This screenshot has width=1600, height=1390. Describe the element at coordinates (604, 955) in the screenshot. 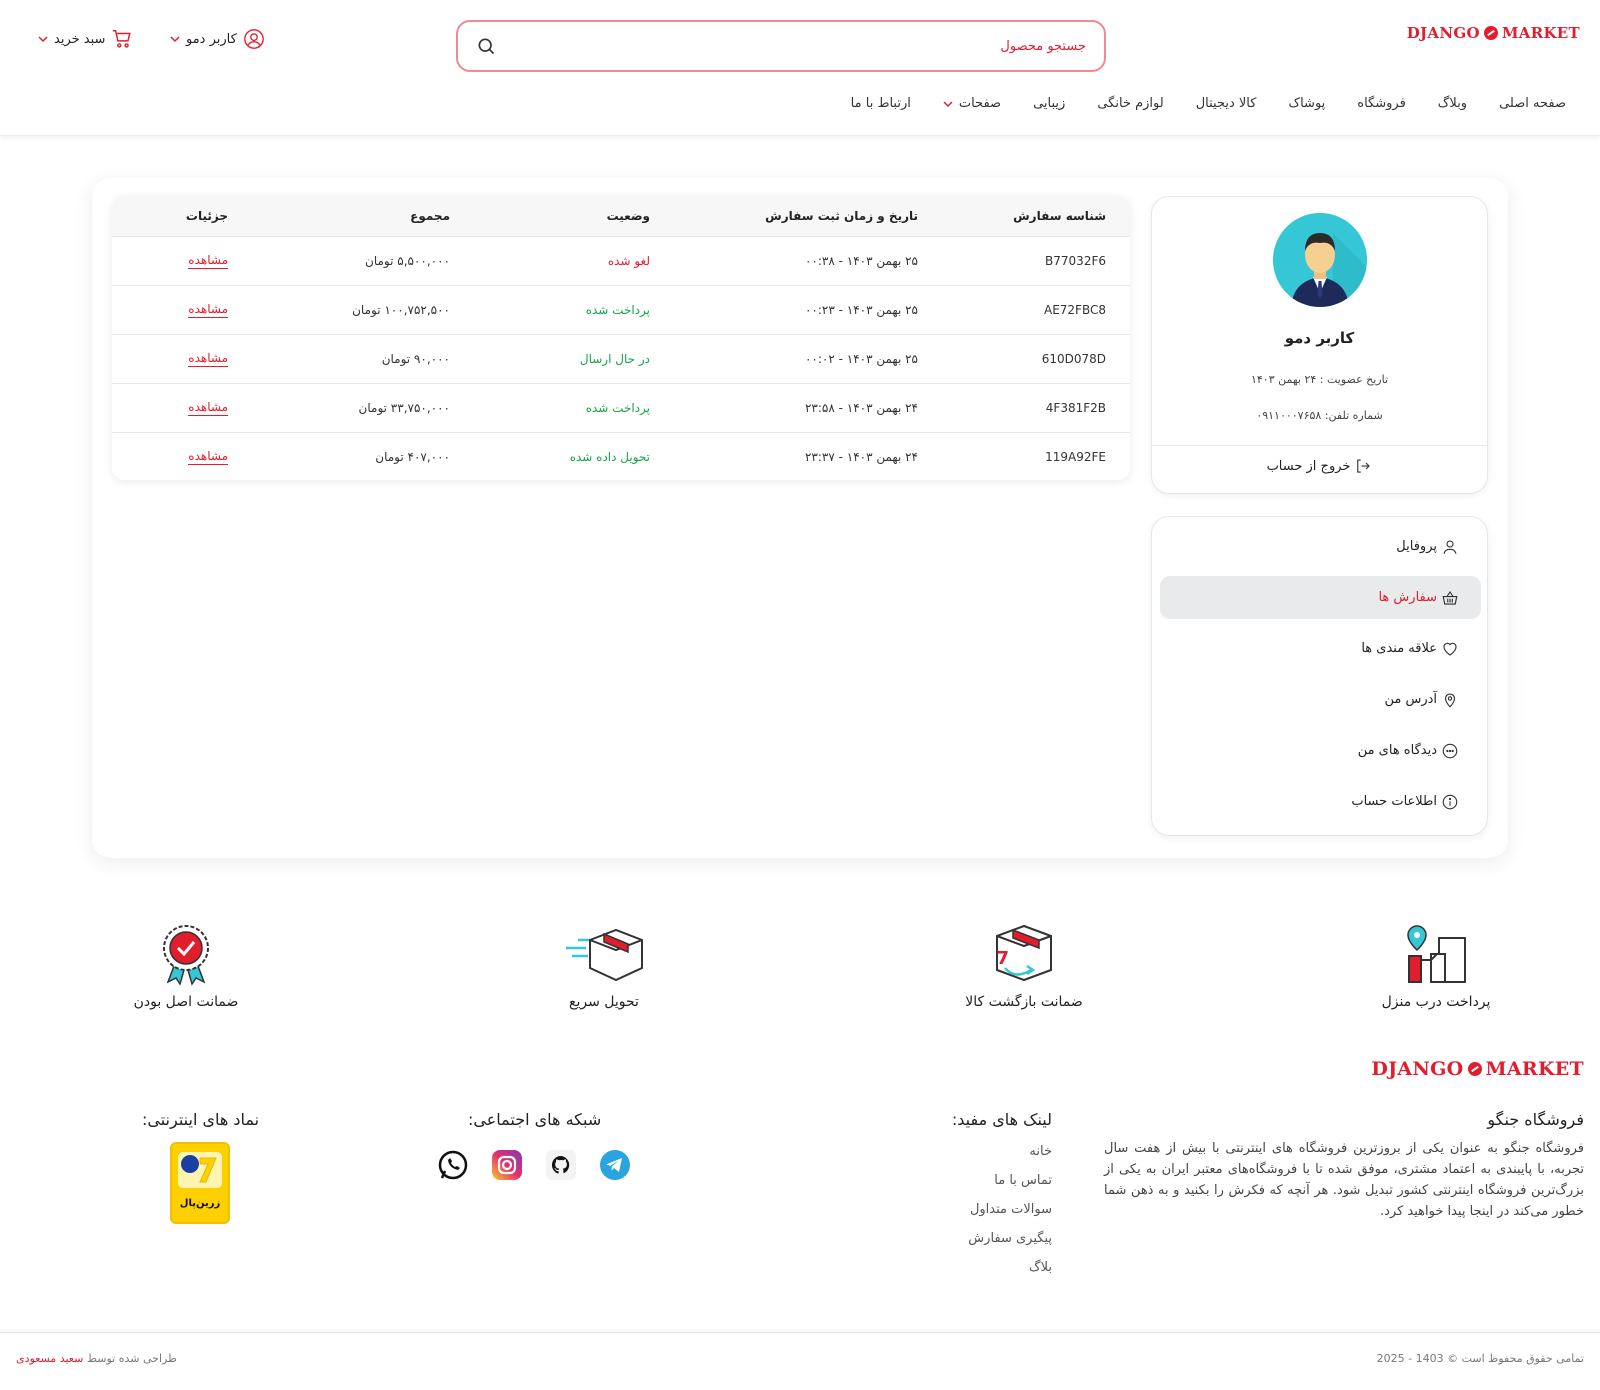

I see `fast-delivery-icon` at that location.